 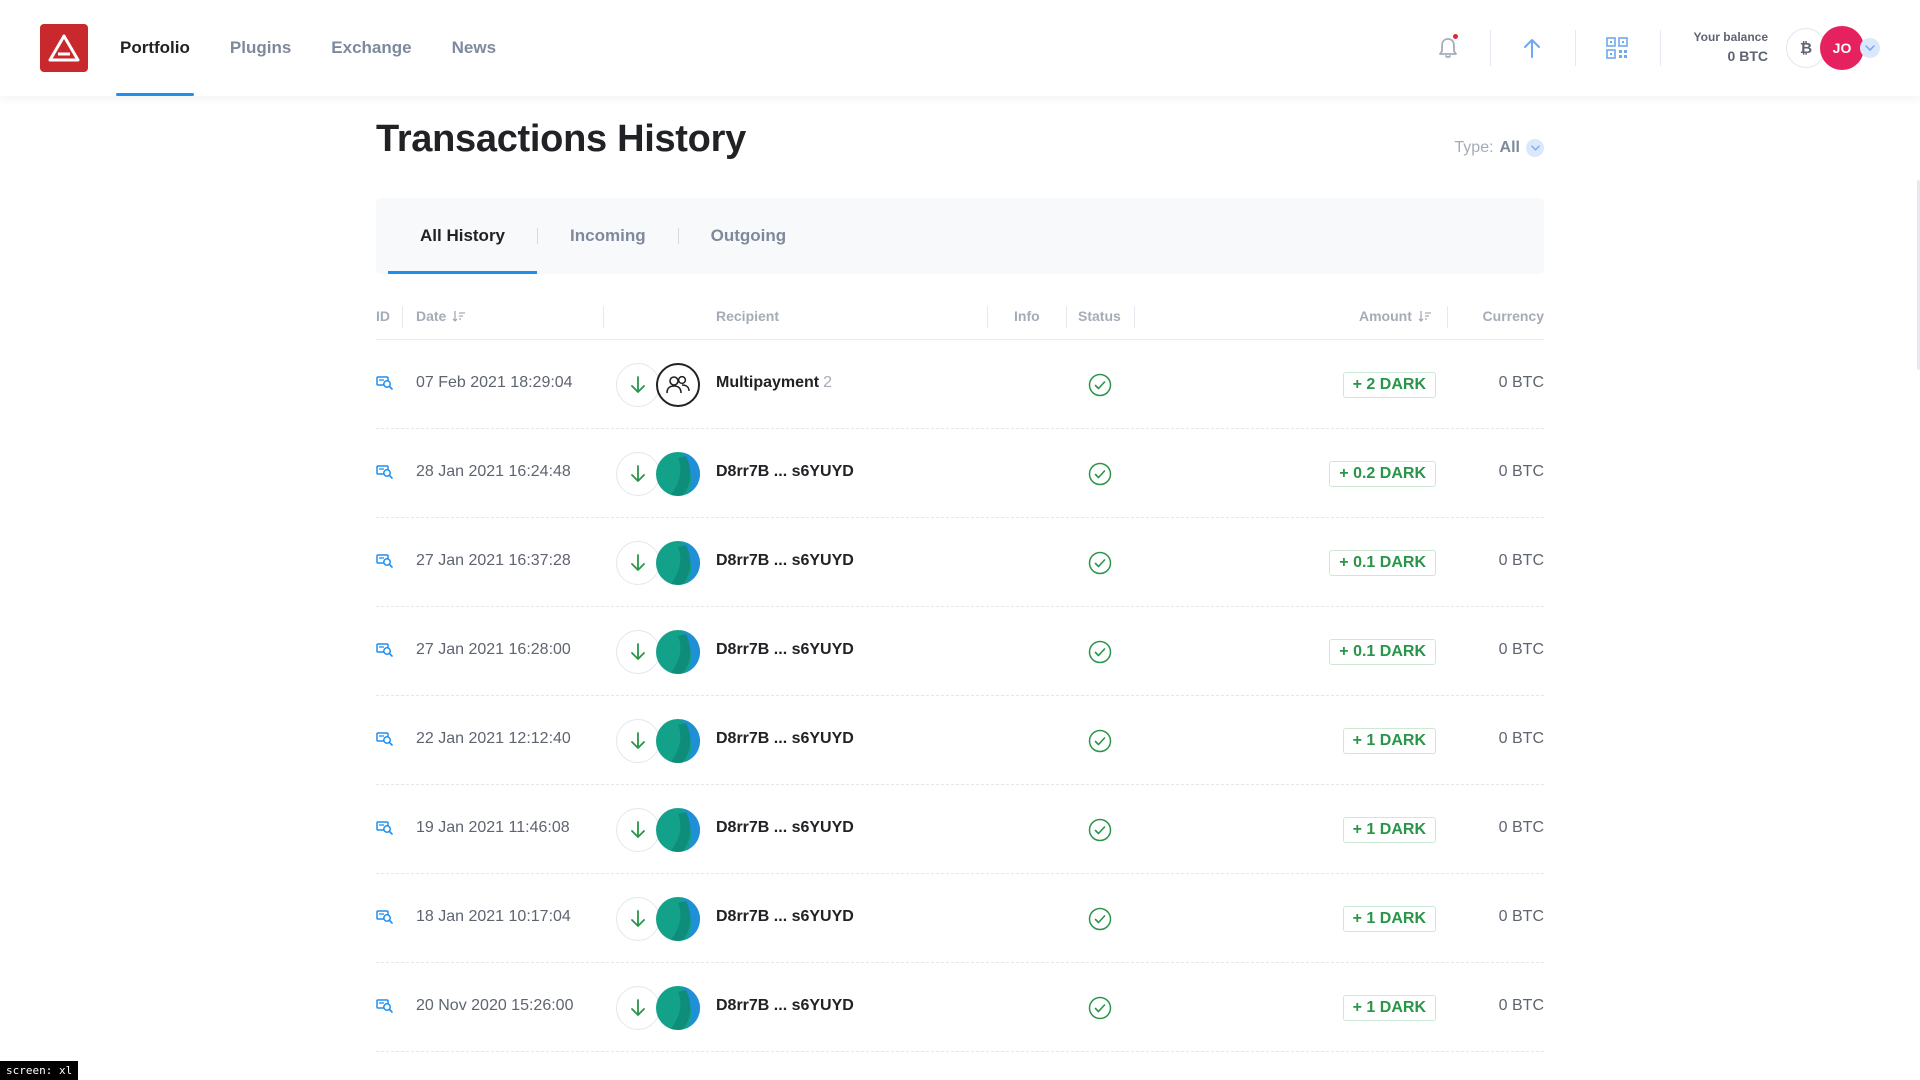 What do you see at coordinates (828, 382) in the screenshot?
I see `recipient-count: 2` at bounding box center [828, 382].